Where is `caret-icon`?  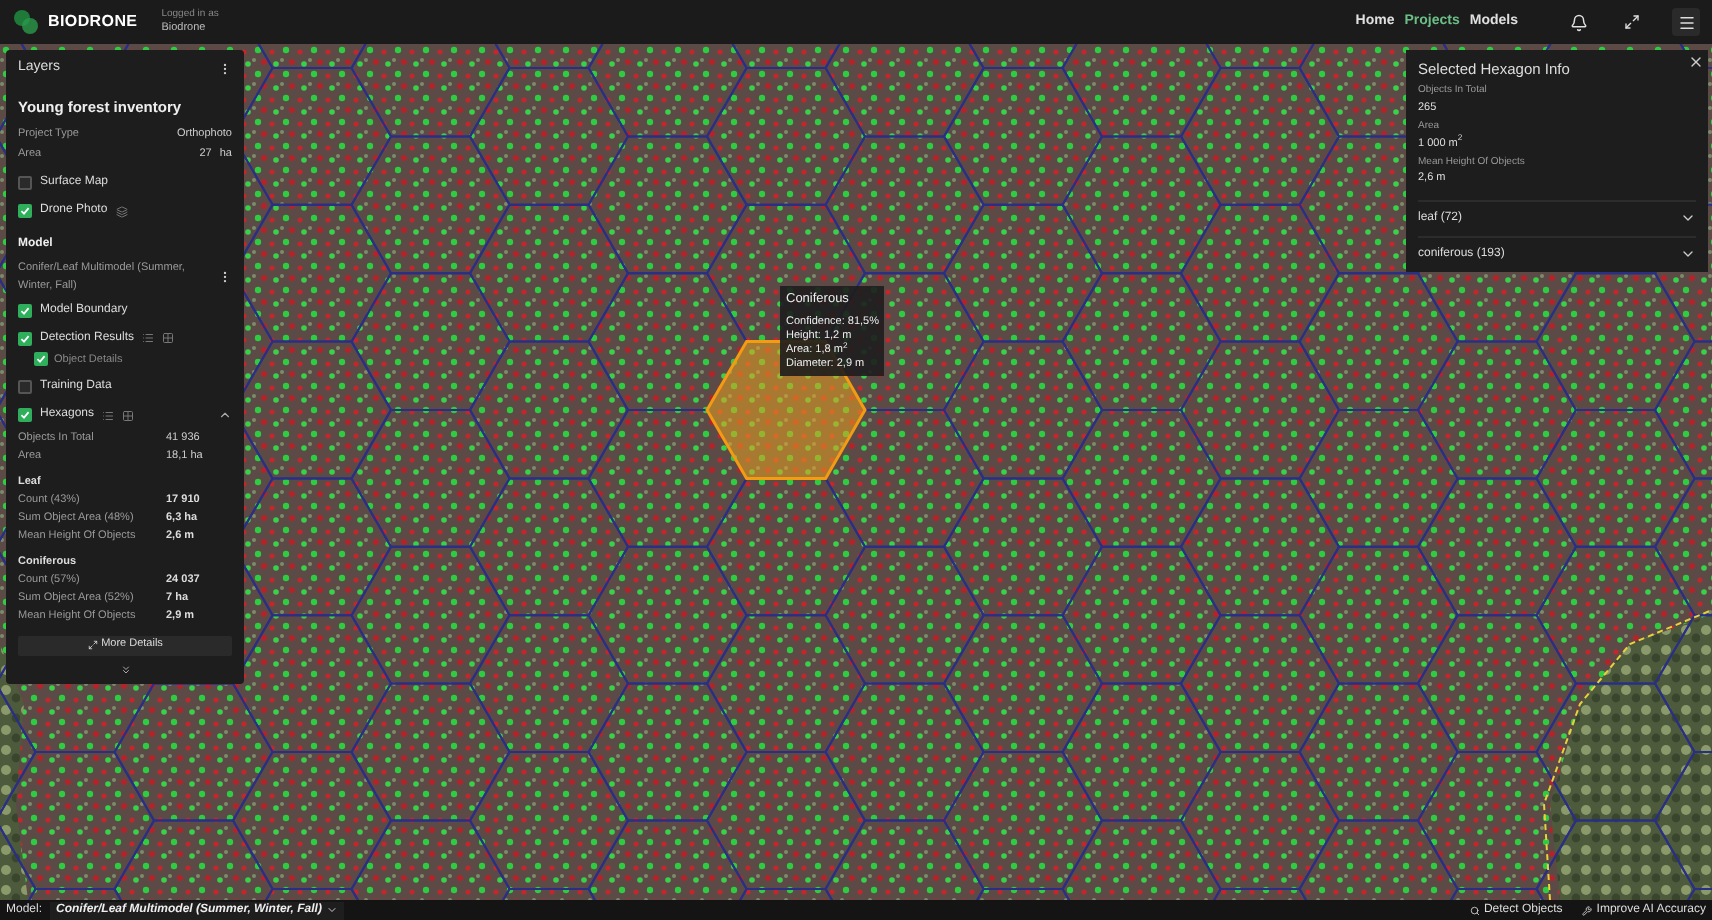
caret-icon is located at coordinates (331, 910).